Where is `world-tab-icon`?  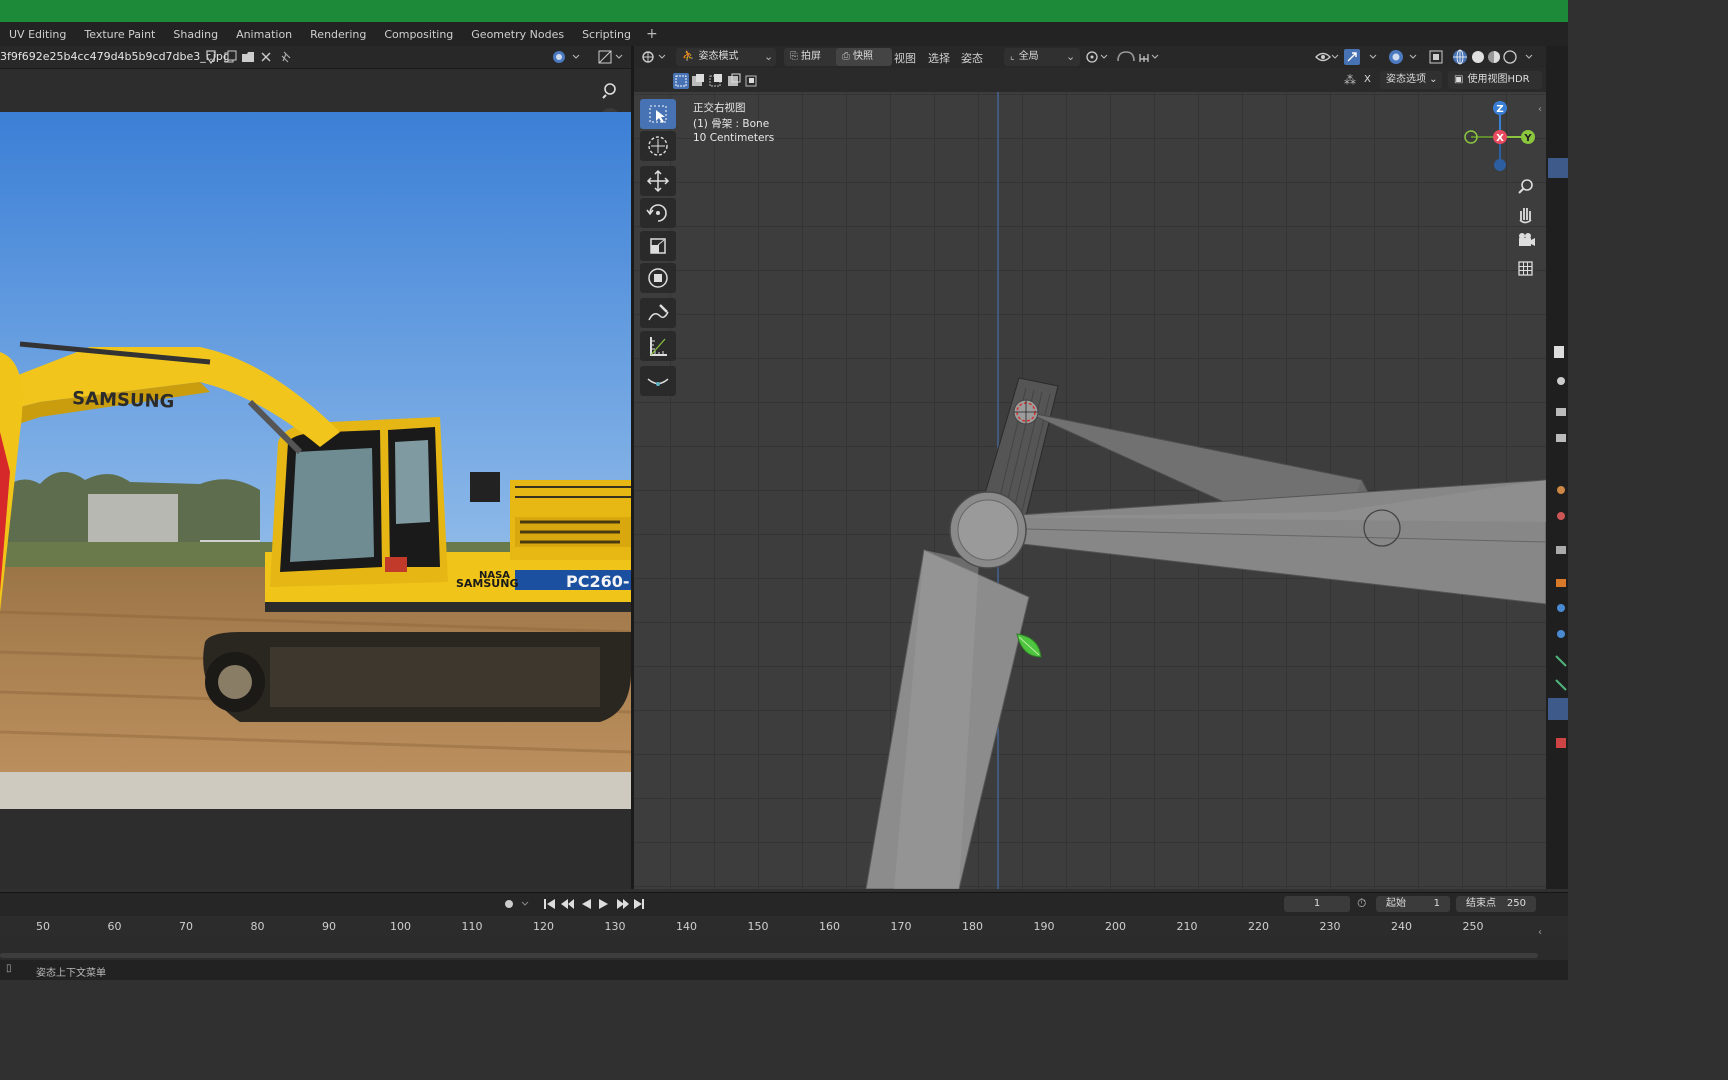 world-tab-icon is located at coordinates (1561, 516).